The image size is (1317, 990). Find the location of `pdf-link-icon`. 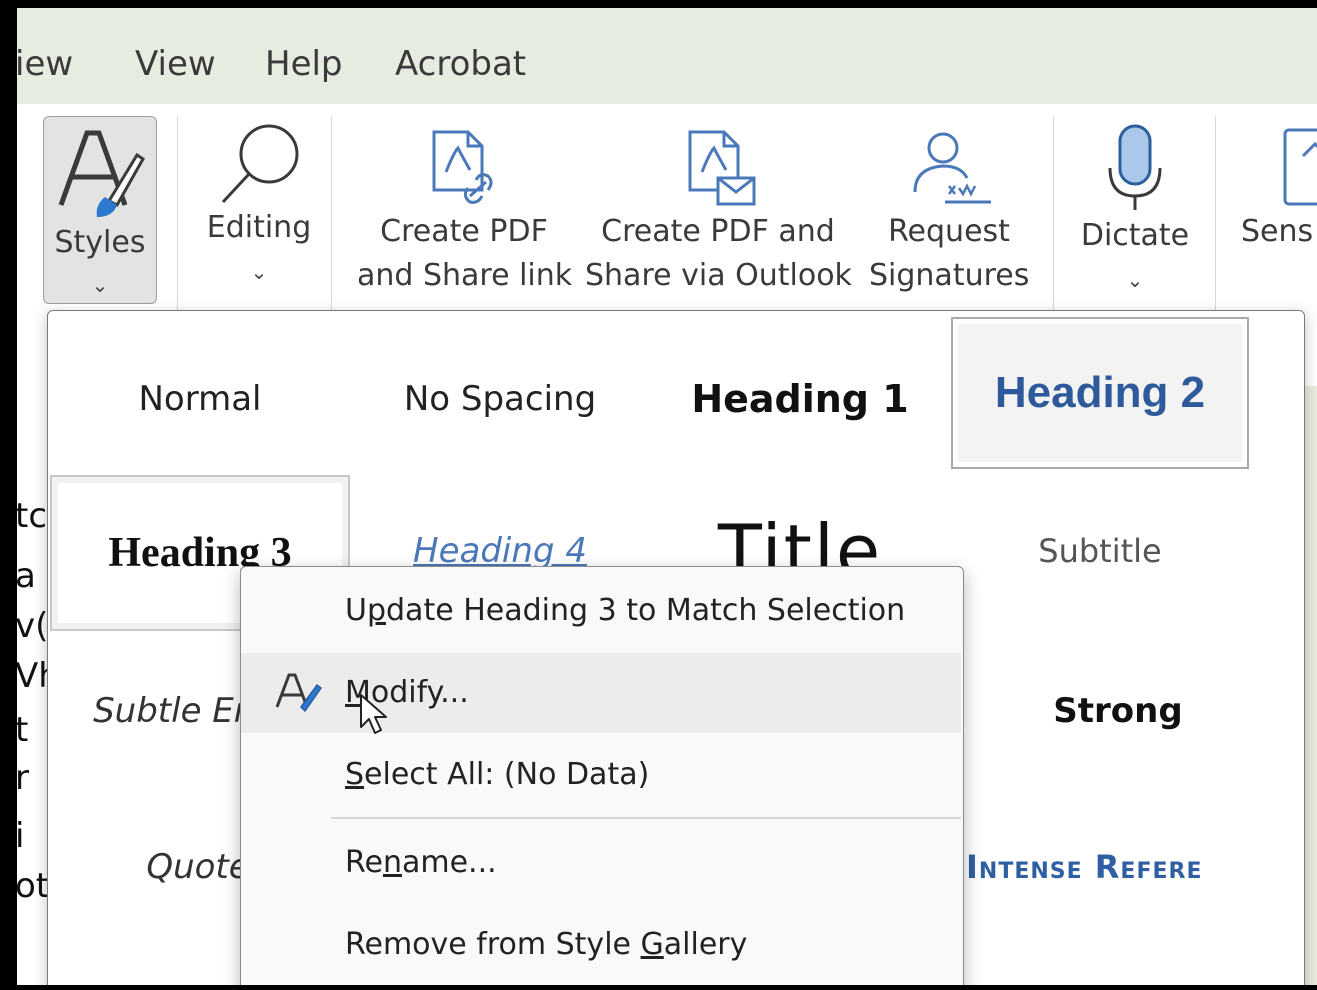

pdf-link-icon is located at coordinates (462, 167).